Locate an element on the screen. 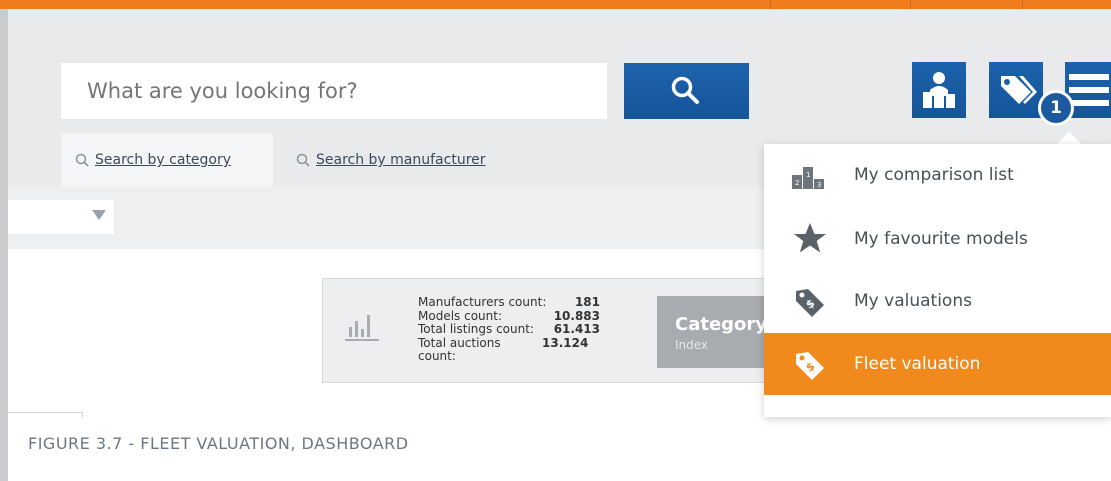 Image resolution: width=1111 pixels, height=481 pixels. star-icon is located at coordinates (810, 238).